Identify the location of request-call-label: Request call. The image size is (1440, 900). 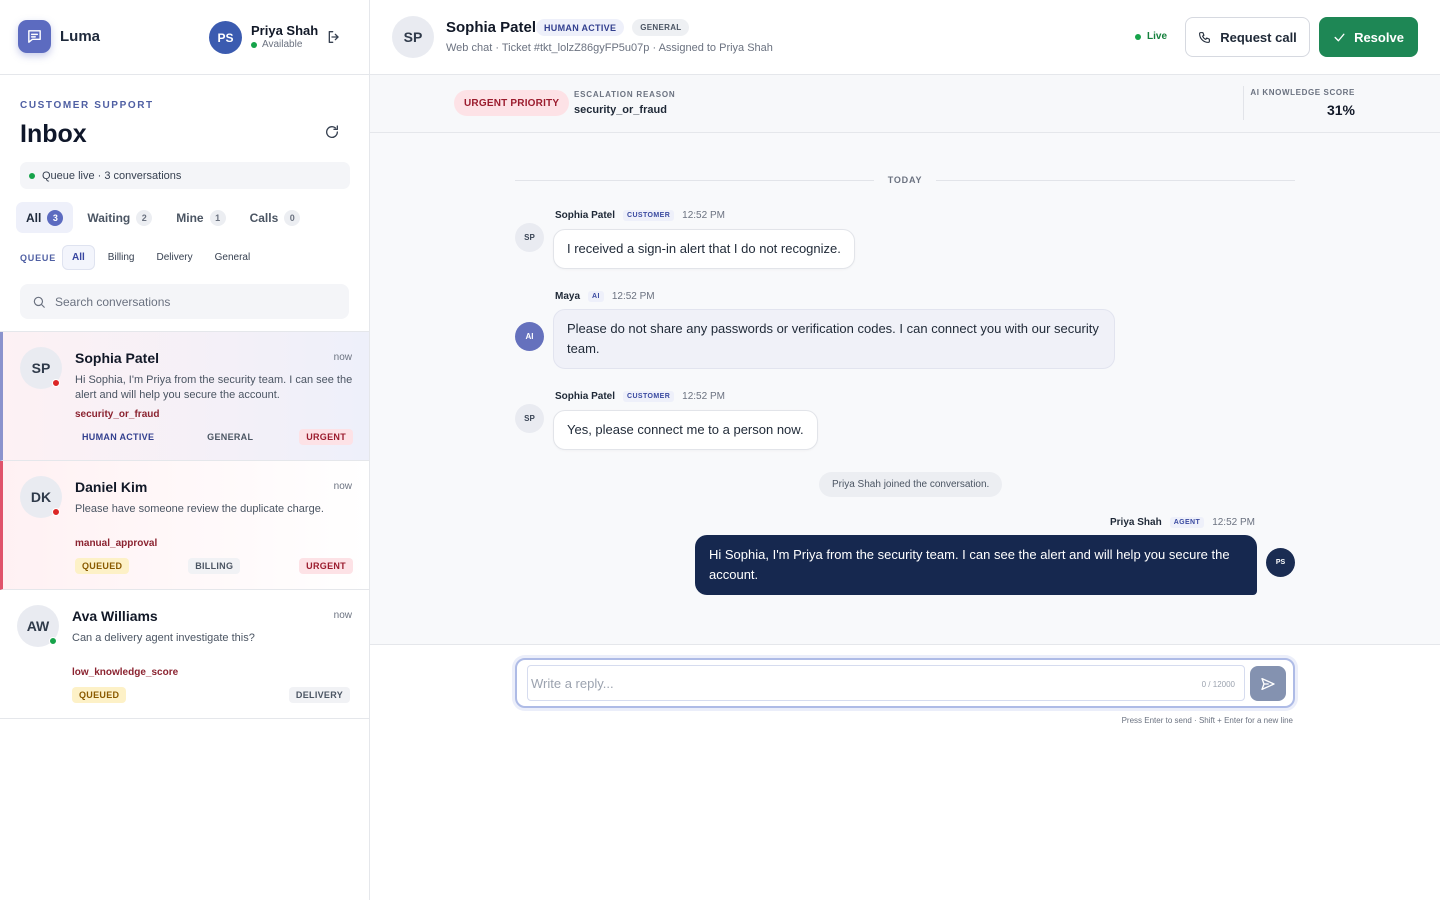
(1258, 37).